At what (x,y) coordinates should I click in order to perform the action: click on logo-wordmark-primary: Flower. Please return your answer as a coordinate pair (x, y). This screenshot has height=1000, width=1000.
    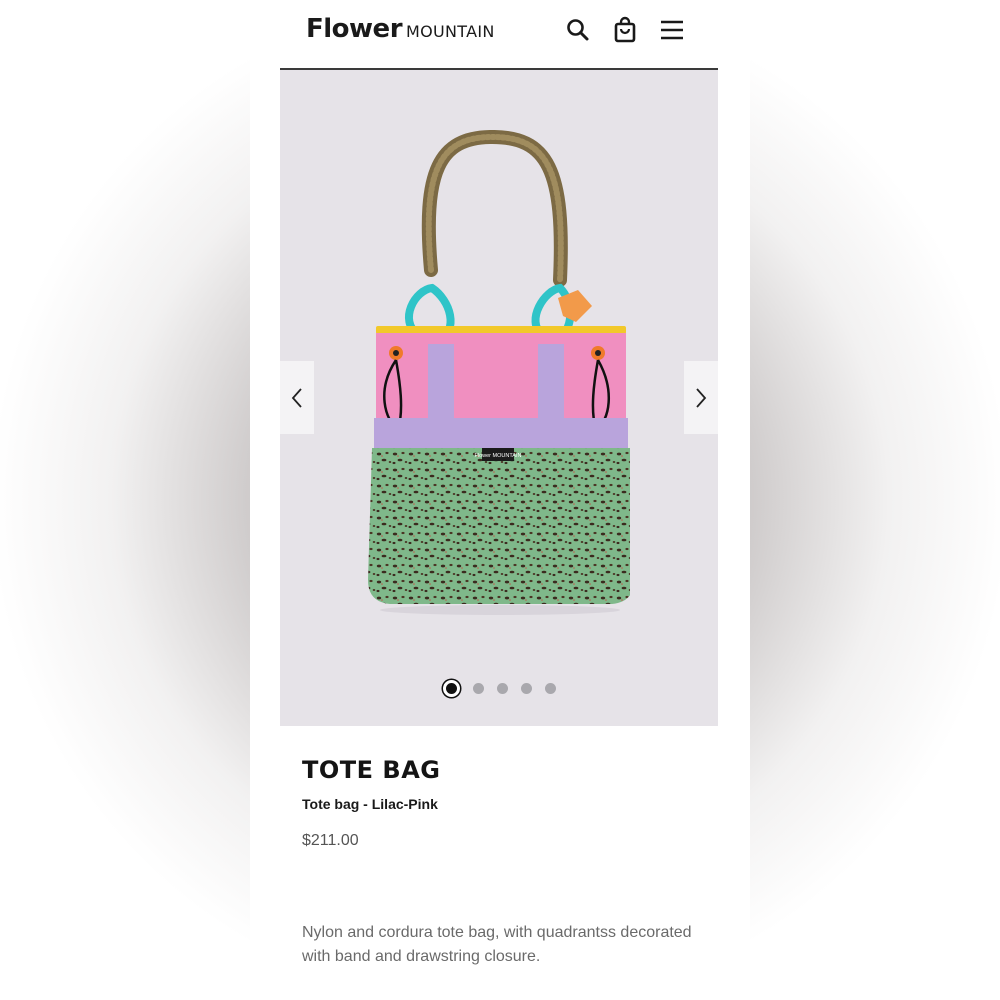
    Looking at the image, I should click on (354, 29).